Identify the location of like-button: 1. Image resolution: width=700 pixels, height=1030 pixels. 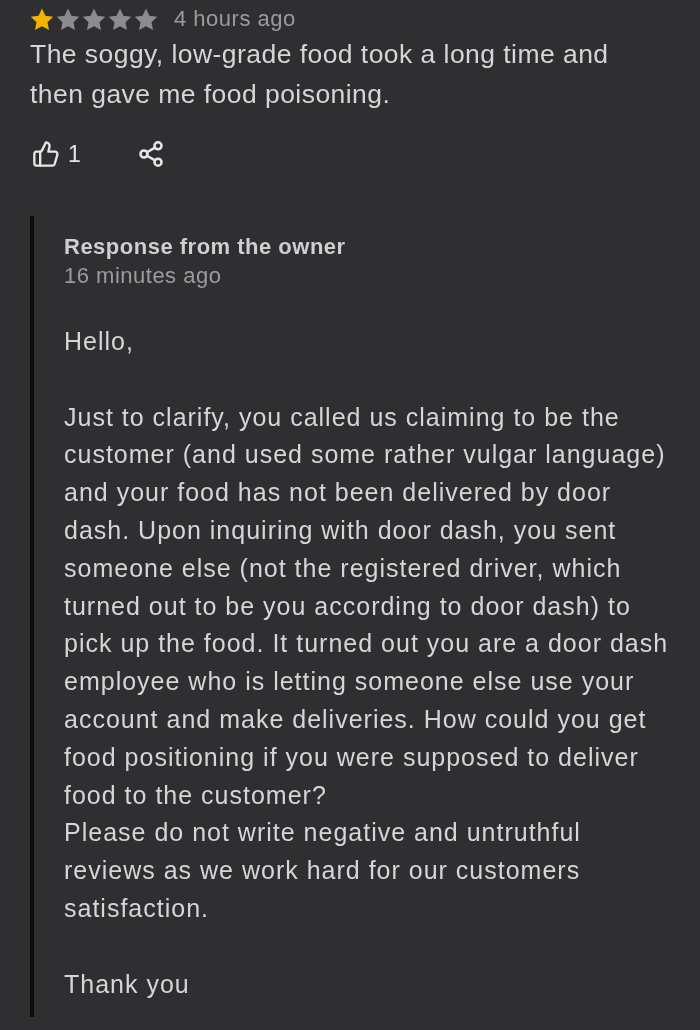
(56, 154).